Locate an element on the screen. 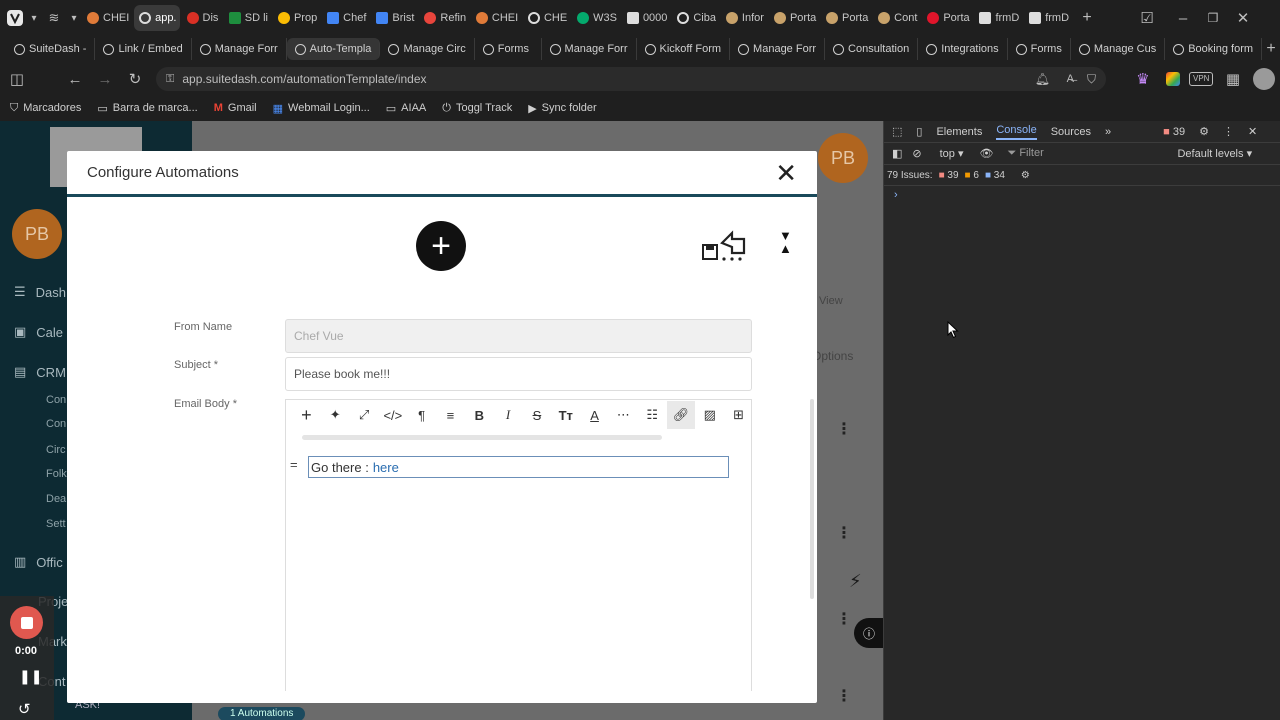 The width and height of the screenshot is (1280, 720). subject-field: Please book me!!! is located at coordinates (518, 374).